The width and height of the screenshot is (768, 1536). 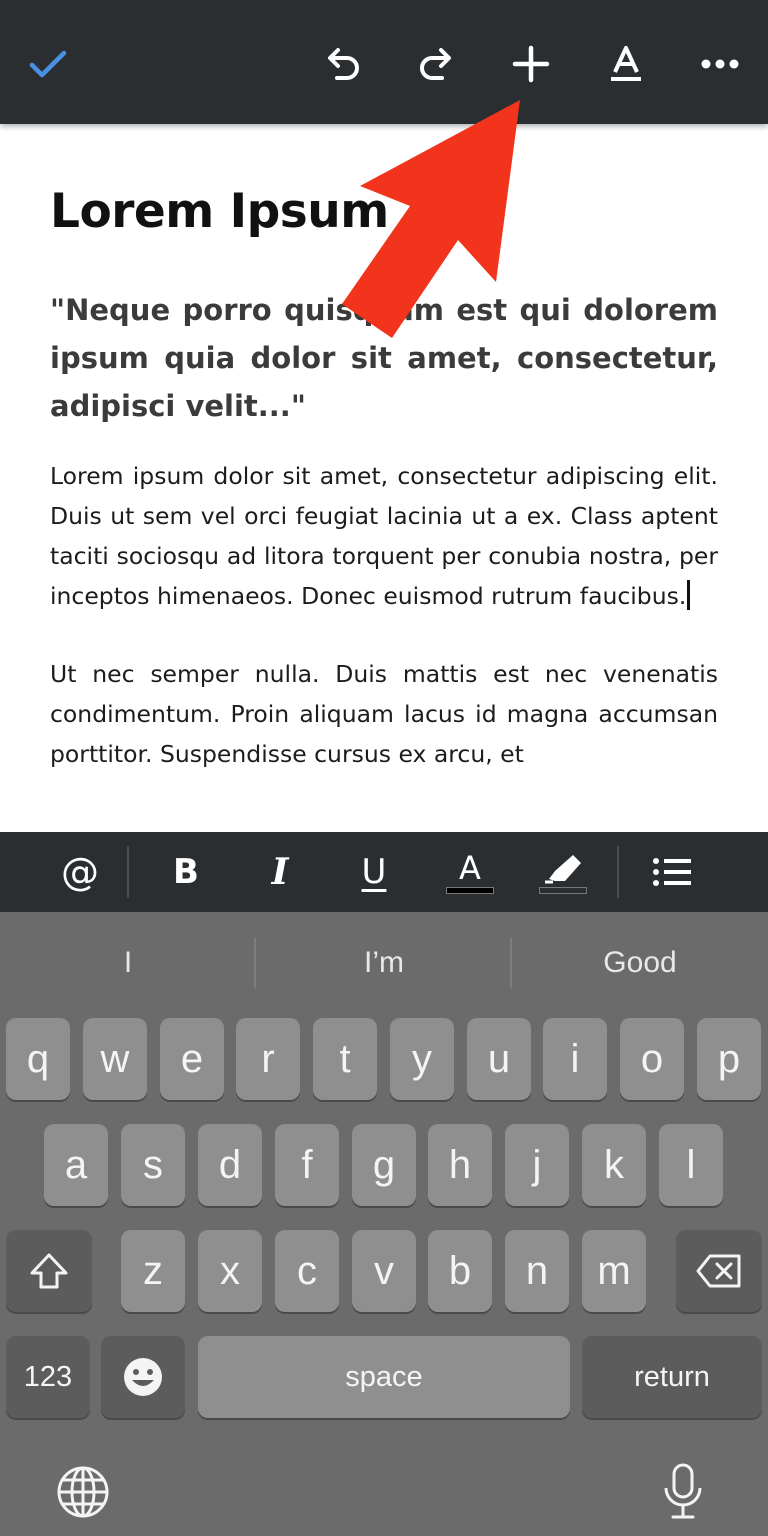 I want to click on key-m: m, so click(x=614, y=1271).